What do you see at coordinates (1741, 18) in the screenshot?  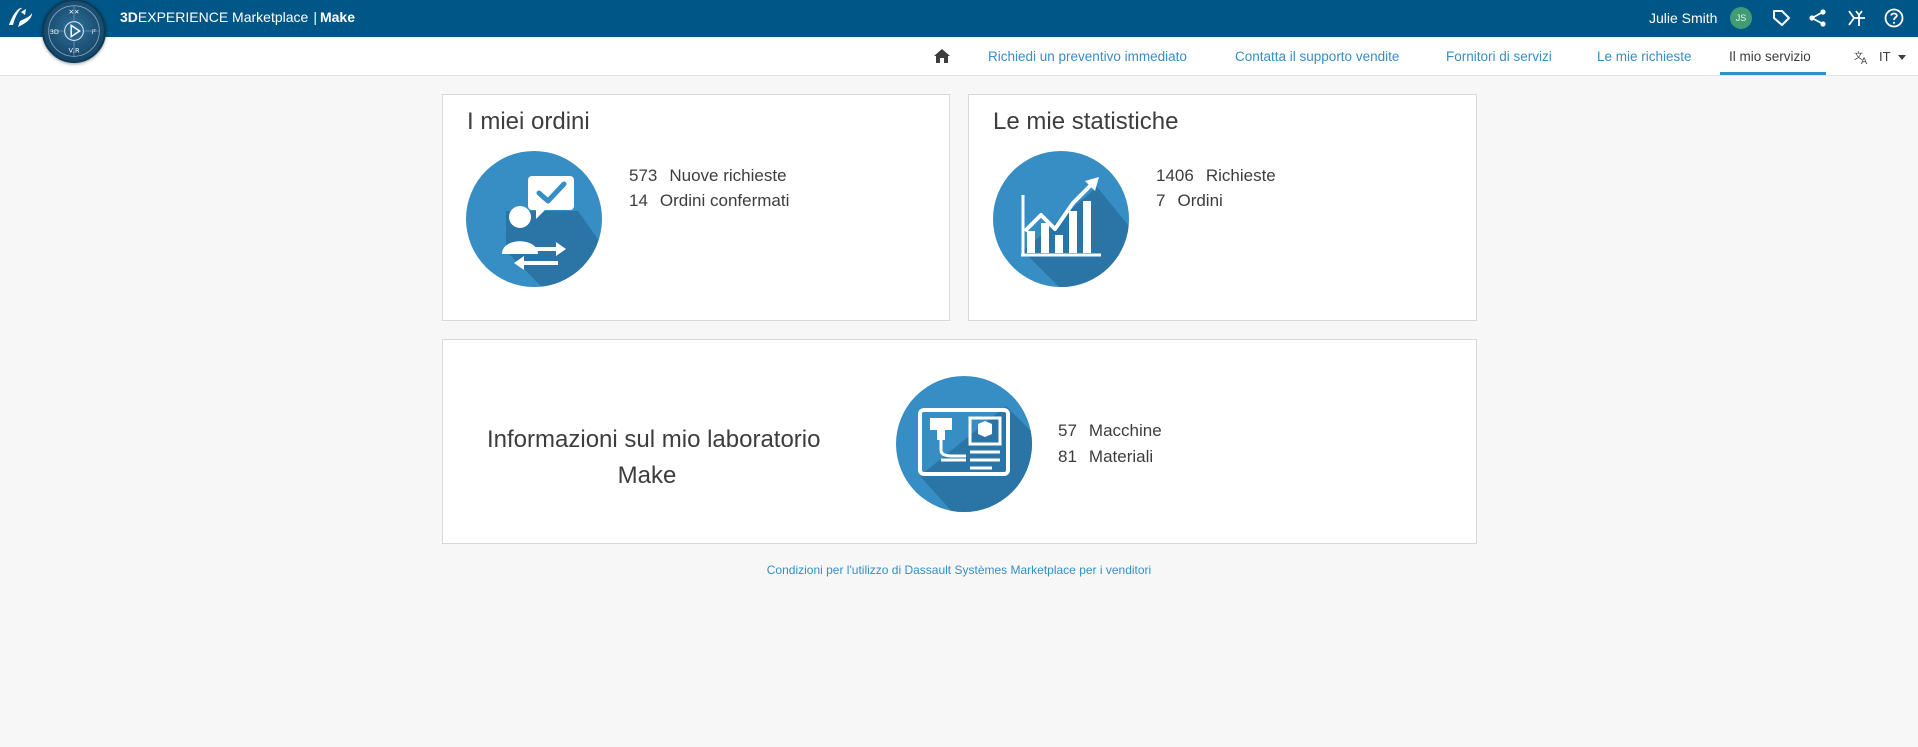 I see `avatar: JS` at bounding box center [1741, 18].